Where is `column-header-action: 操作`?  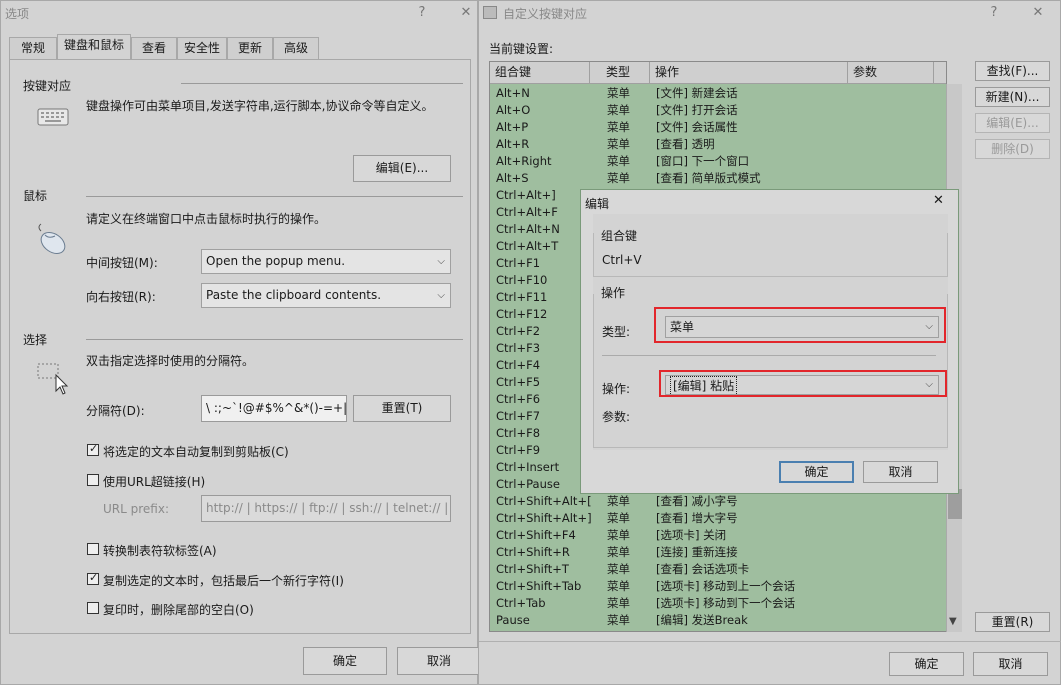
column-header-action: 操作 is located at coordinates (749, 73).